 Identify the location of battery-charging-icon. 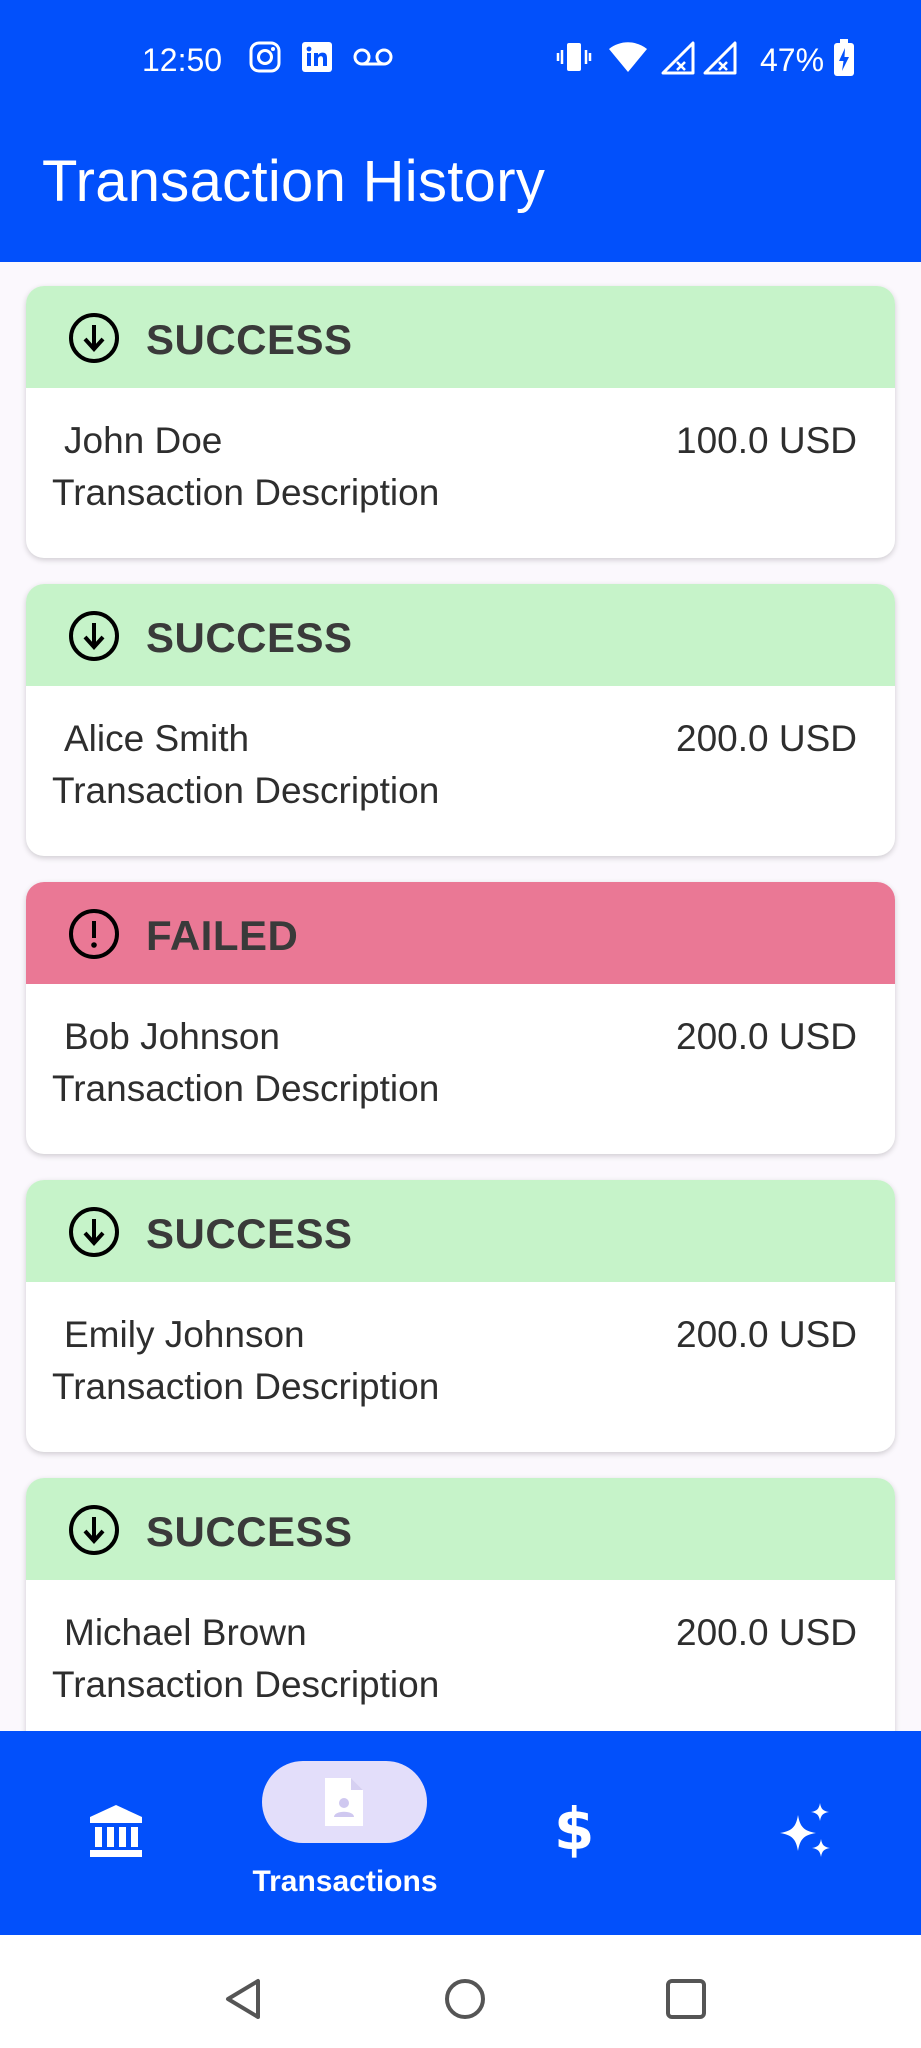
(844, 60).